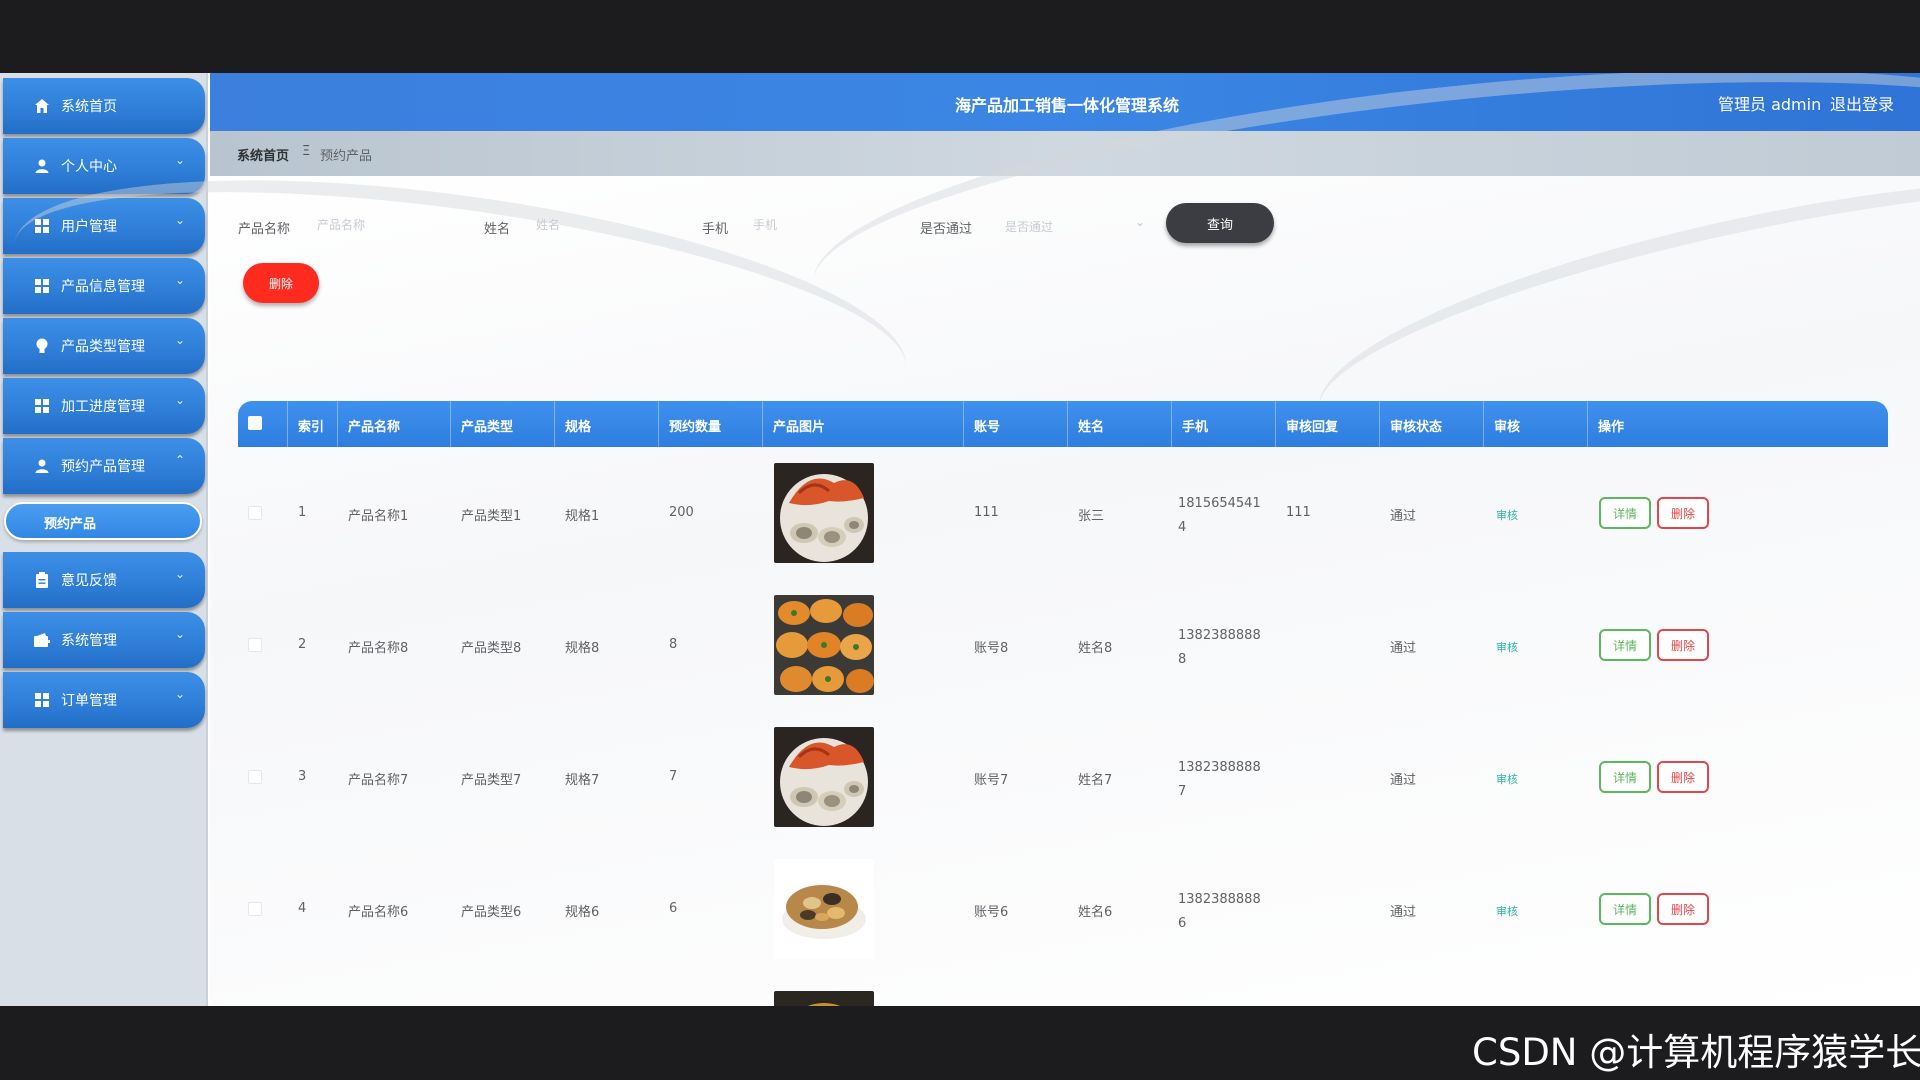 This screenshot has width=1920, height=1080. Describe the element at coordinates (991, 780) in the screenshot. I see `cell-account: 账号7` at that location.